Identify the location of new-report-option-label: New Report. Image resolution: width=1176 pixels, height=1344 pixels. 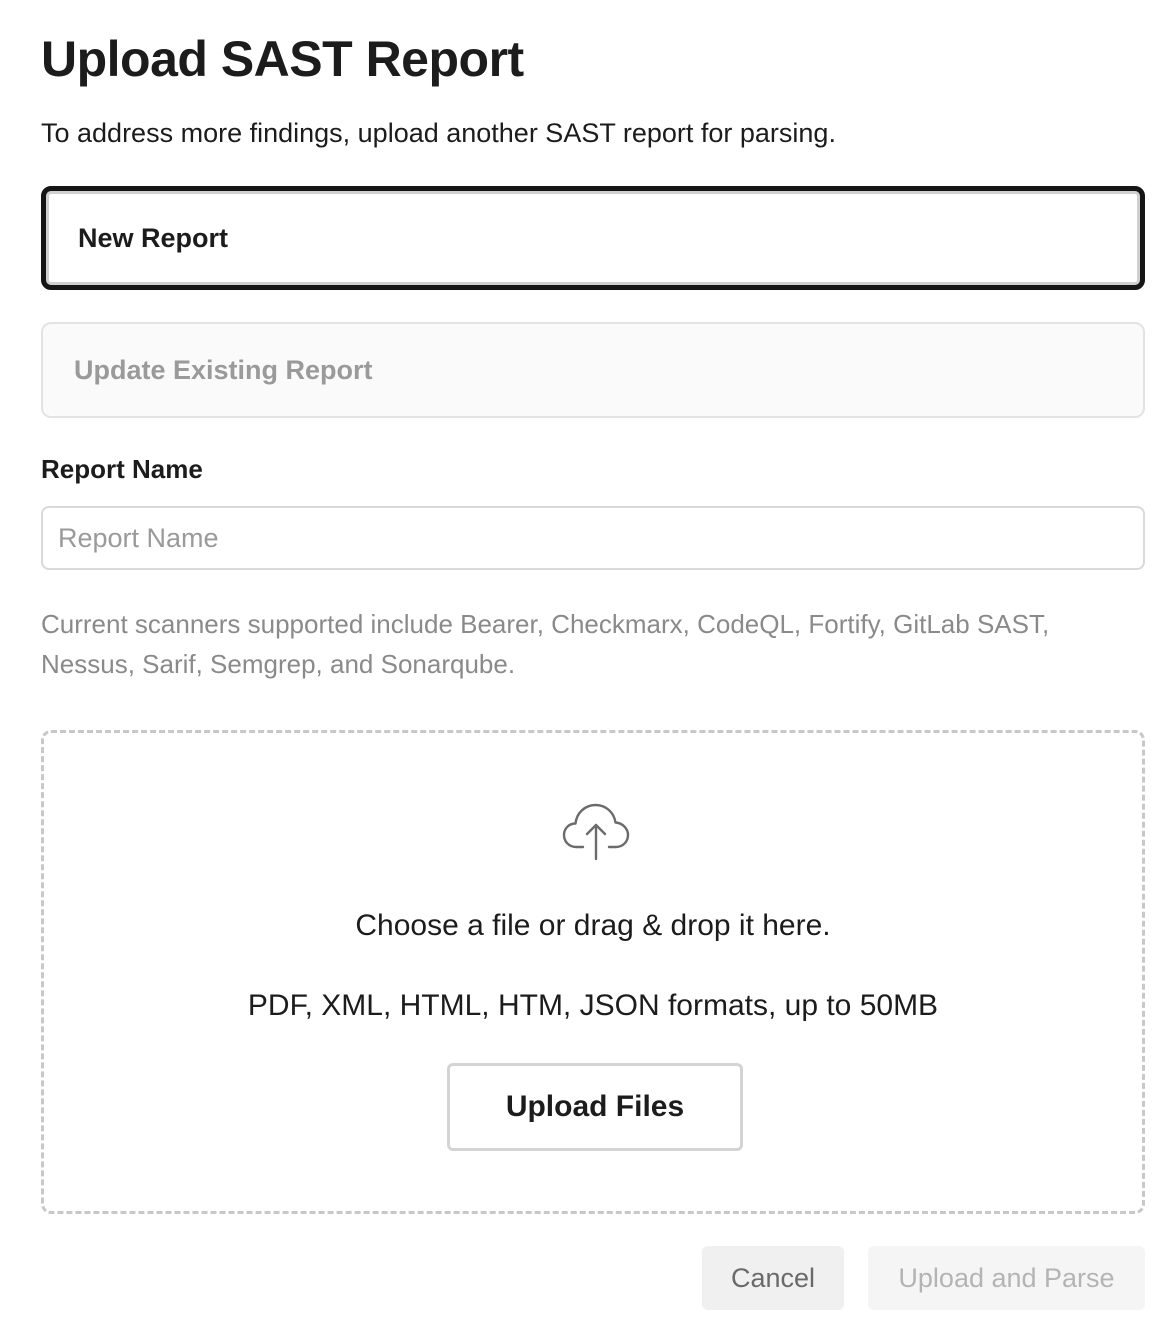
(153, 237).